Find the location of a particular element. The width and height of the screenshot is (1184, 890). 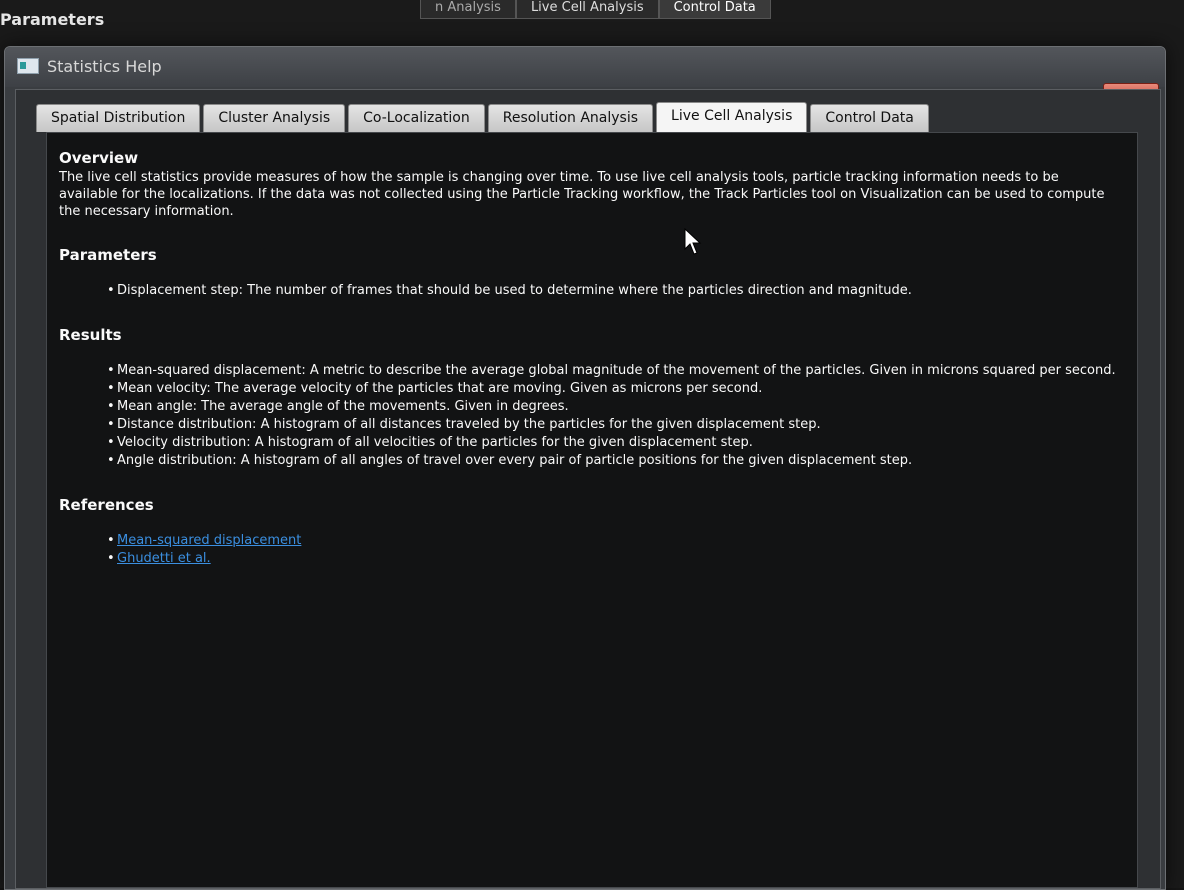

background-tab-control-data: Control Data is located at coordinates (714, 9).